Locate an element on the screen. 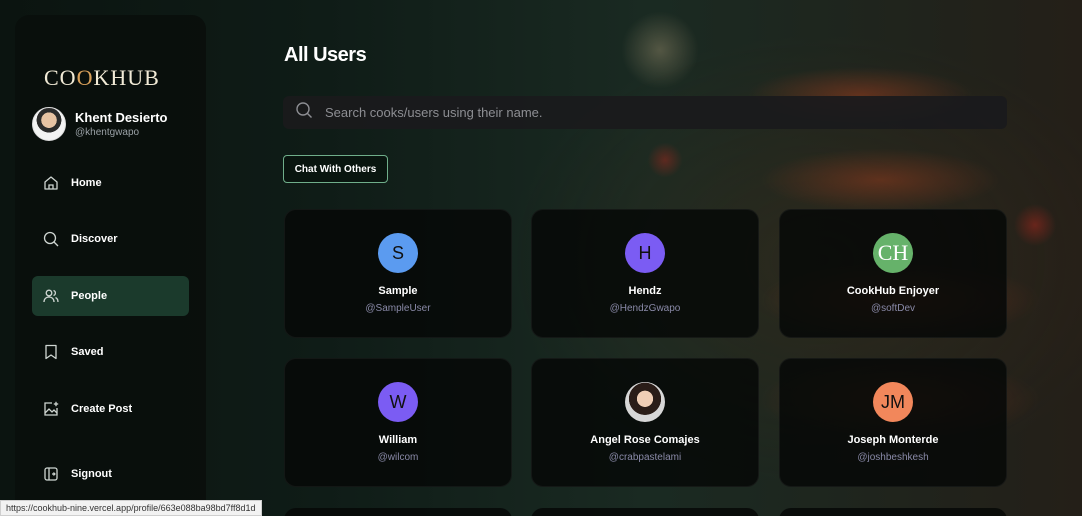  sidebar-item-label: Create Post is located at coordinates (102, 409).